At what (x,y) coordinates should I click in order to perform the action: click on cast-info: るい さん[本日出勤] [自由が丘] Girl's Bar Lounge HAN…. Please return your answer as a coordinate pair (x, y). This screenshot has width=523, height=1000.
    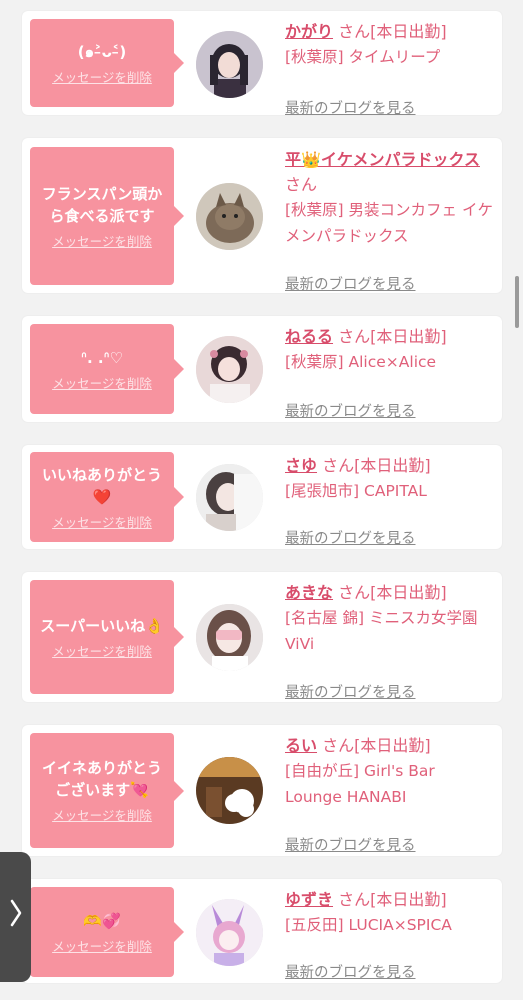
    Looking at the image, I should click on (390, 793).